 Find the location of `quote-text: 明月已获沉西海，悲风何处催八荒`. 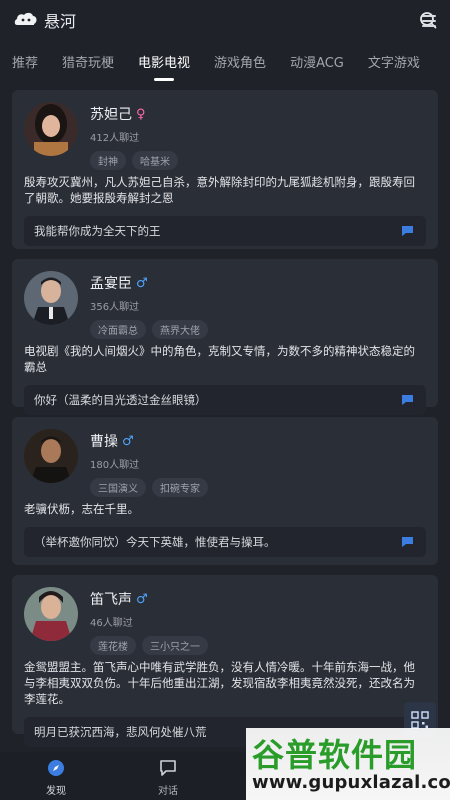

quote-text: 明月已获沉西海，悲风何处催八荒 is located at coordinates (120, 732).